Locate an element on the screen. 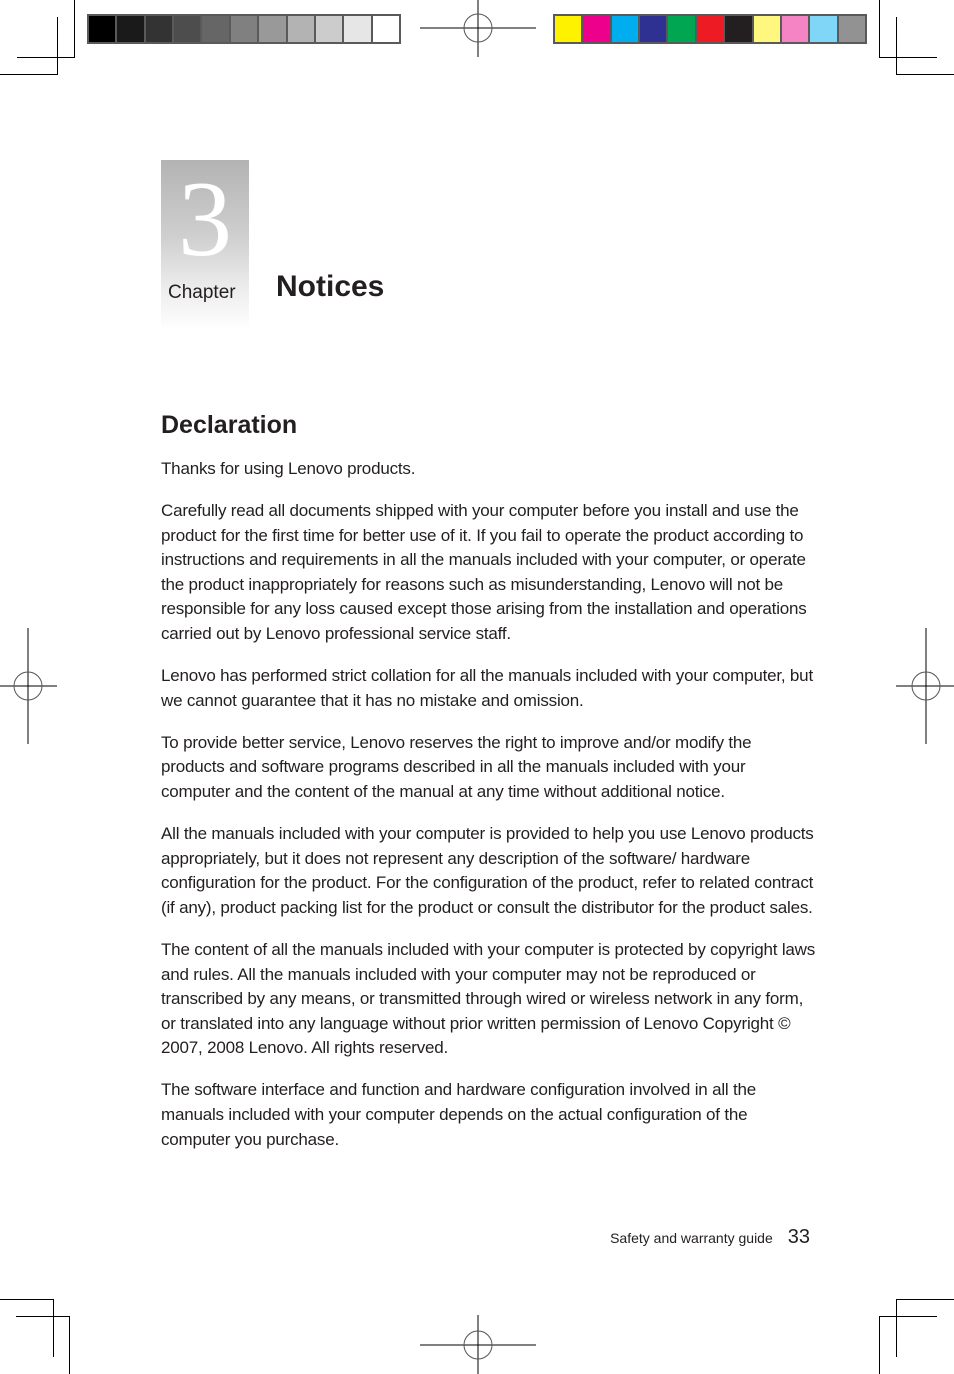 The width and height of the screenshot is (954, 1374). grayscale-calibration-bar is located at coordinates (244, 29).